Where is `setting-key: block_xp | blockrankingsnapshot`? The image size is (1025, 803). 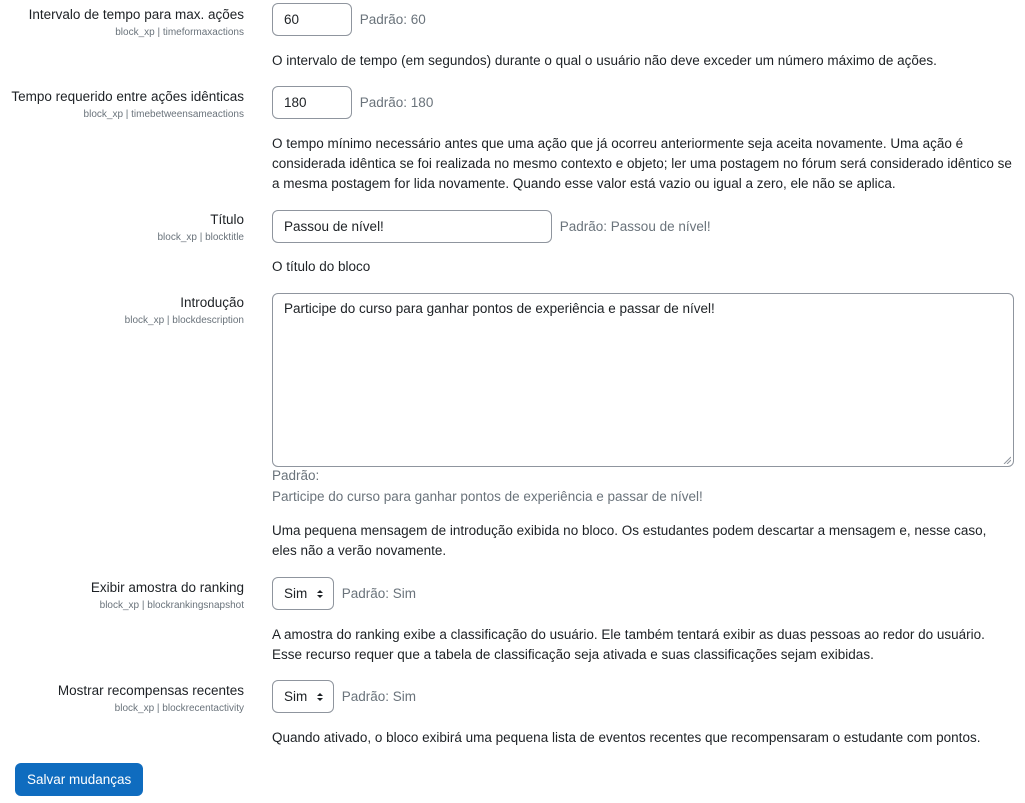
setting-key: block_xp | blockrankingsnapshot is located at coordinates (171, 605).